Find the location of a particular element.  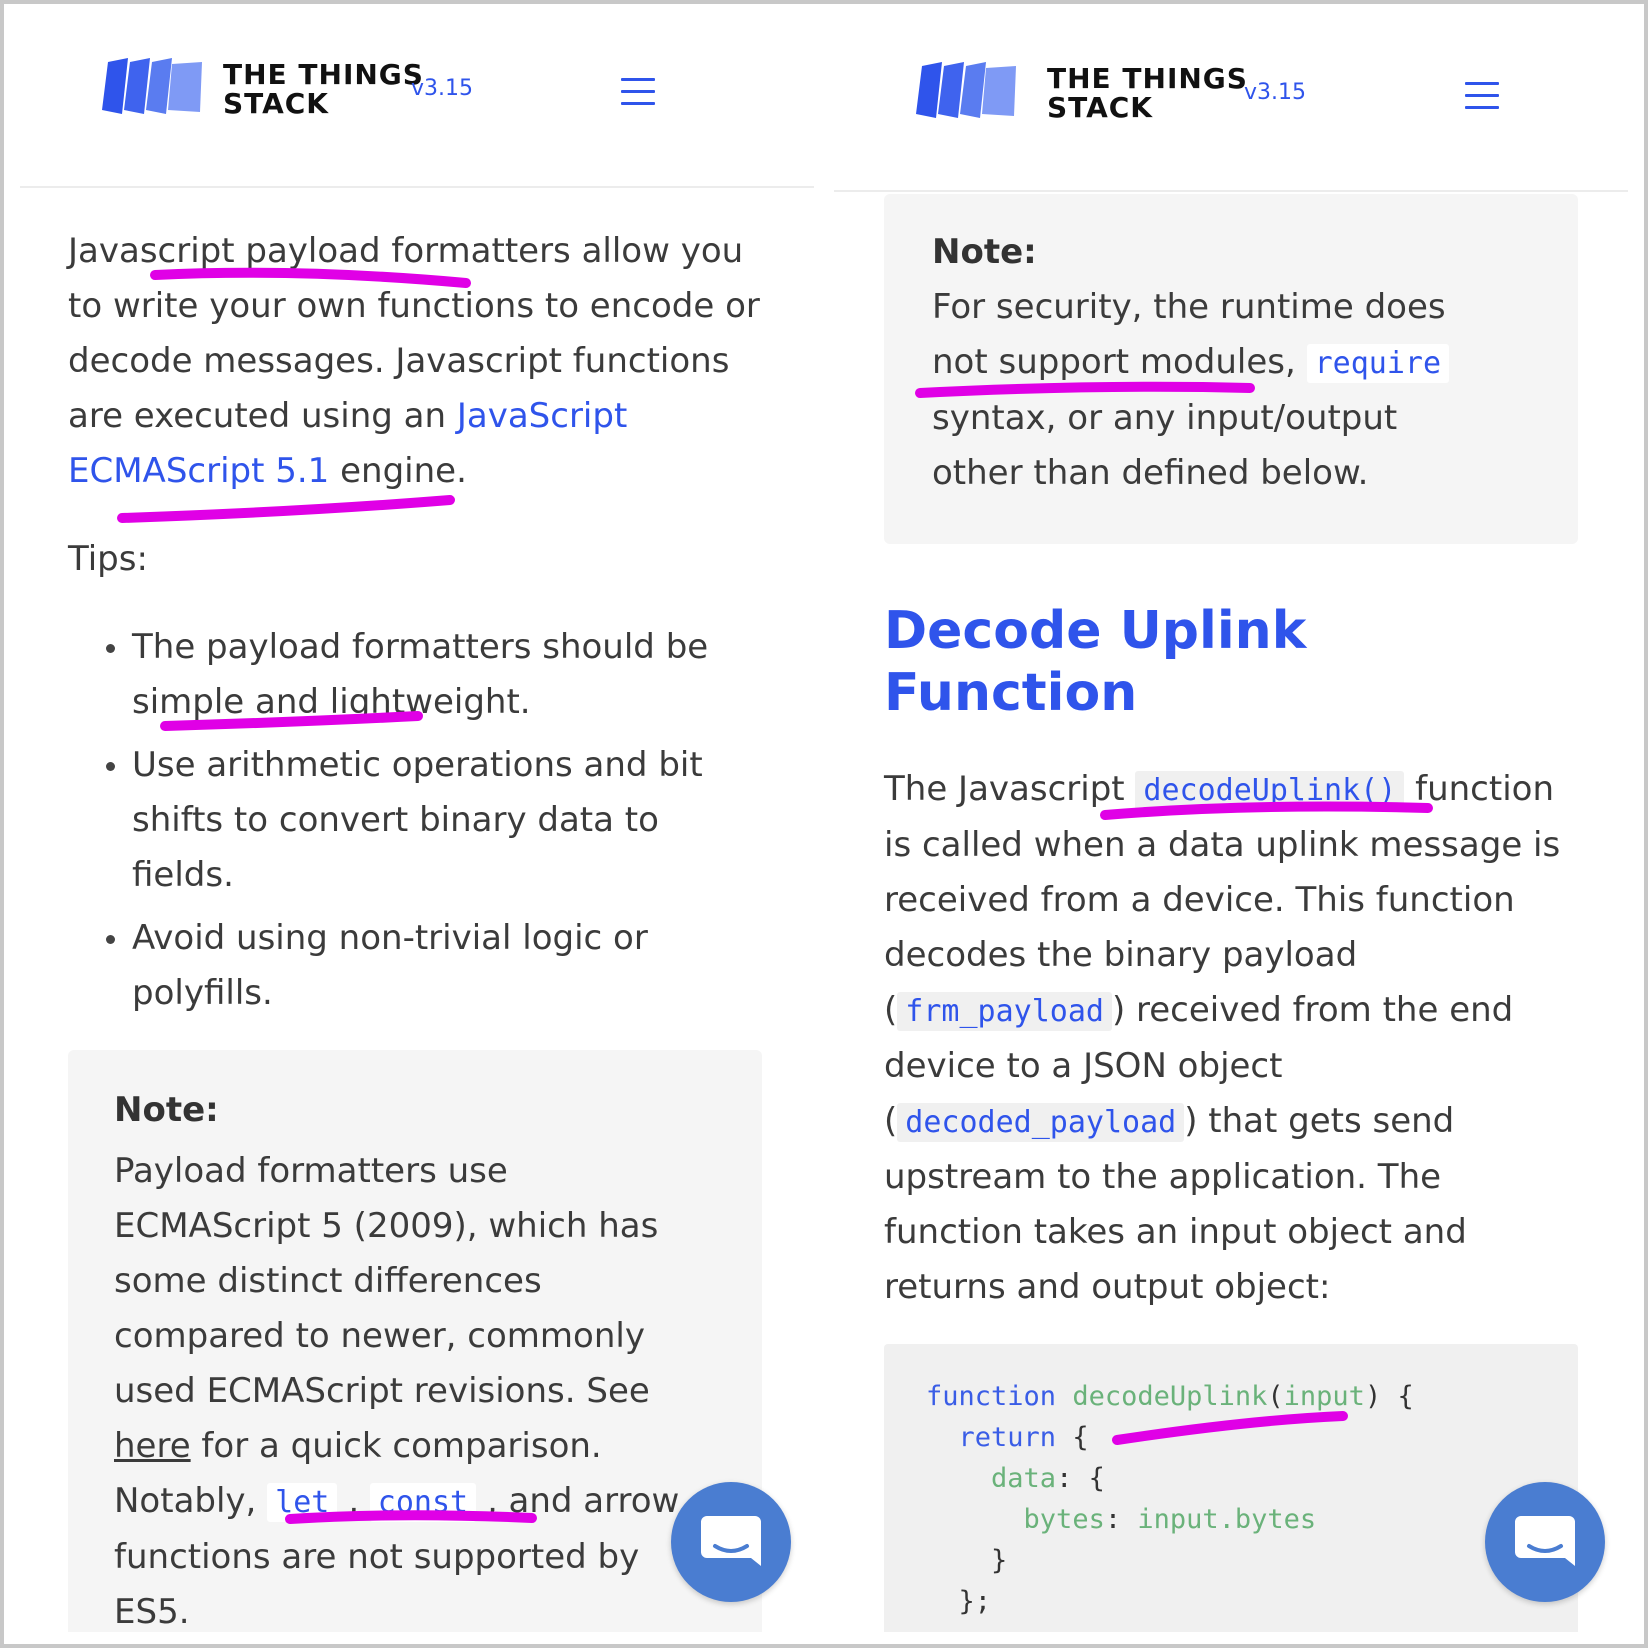

decodeuplink-code: decodeUplink() is located at coordinates (1270, 790).